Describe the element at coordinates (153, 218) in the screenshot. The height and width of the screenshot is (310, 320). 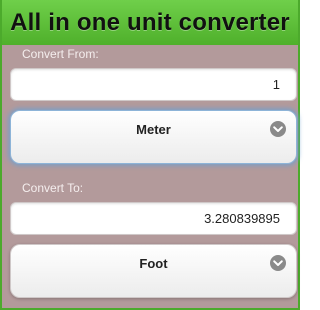
I see `to-value-output: 3.280839895` at that location.